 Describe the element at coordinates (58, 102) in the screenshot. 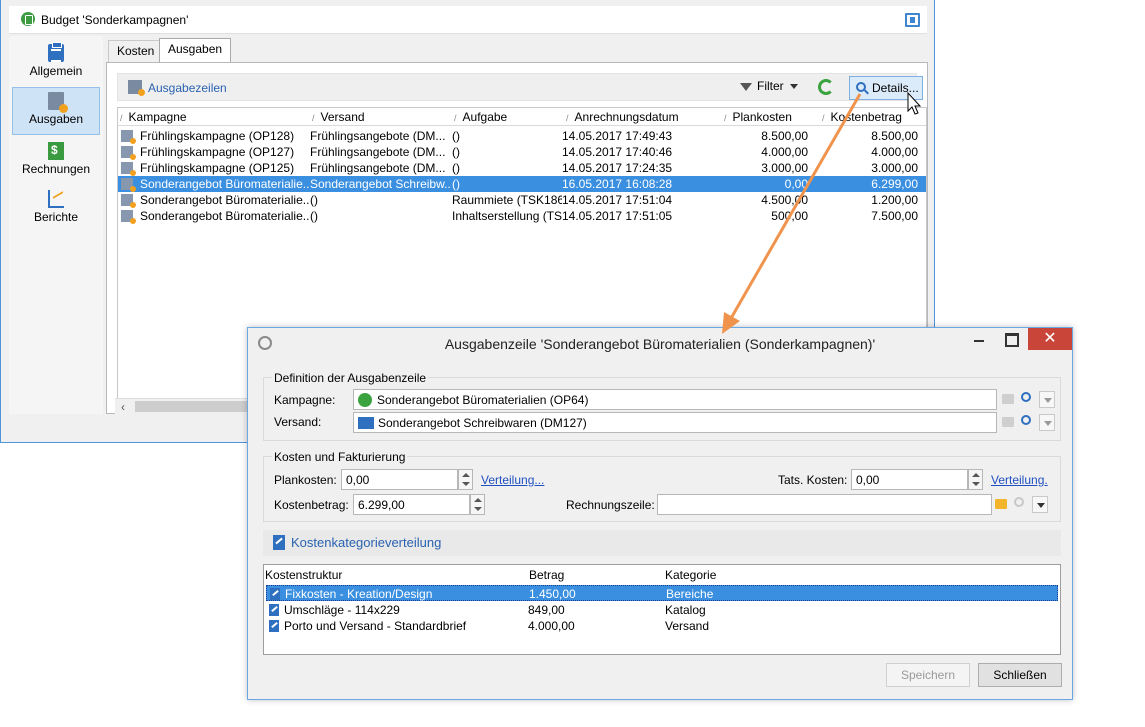

I see `expenses-icon` at that location.